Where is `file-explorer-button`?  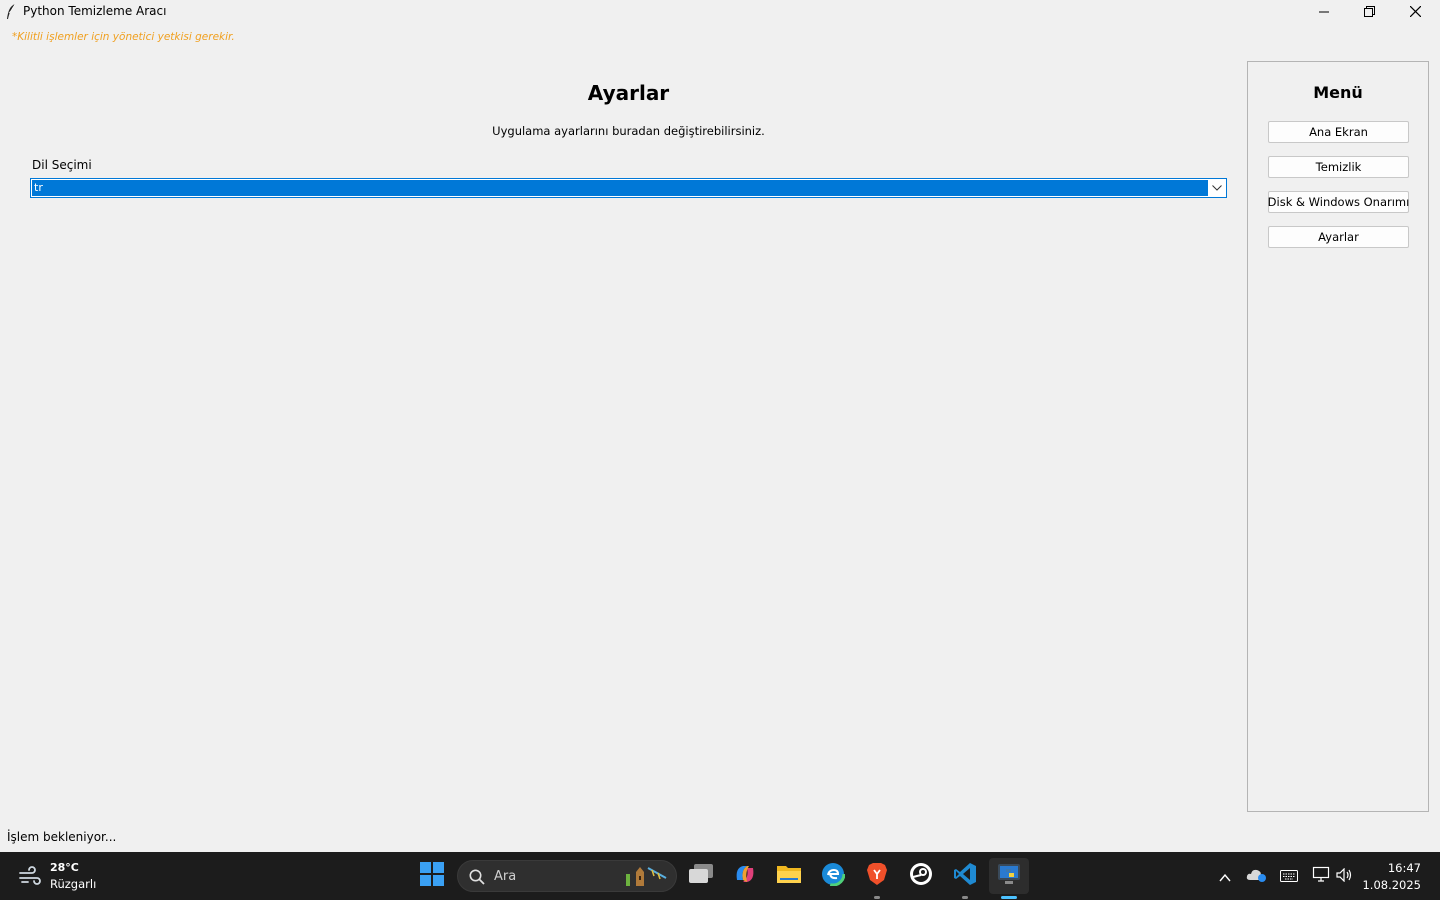
file-explorer-button is located at coordinates (789, 876).